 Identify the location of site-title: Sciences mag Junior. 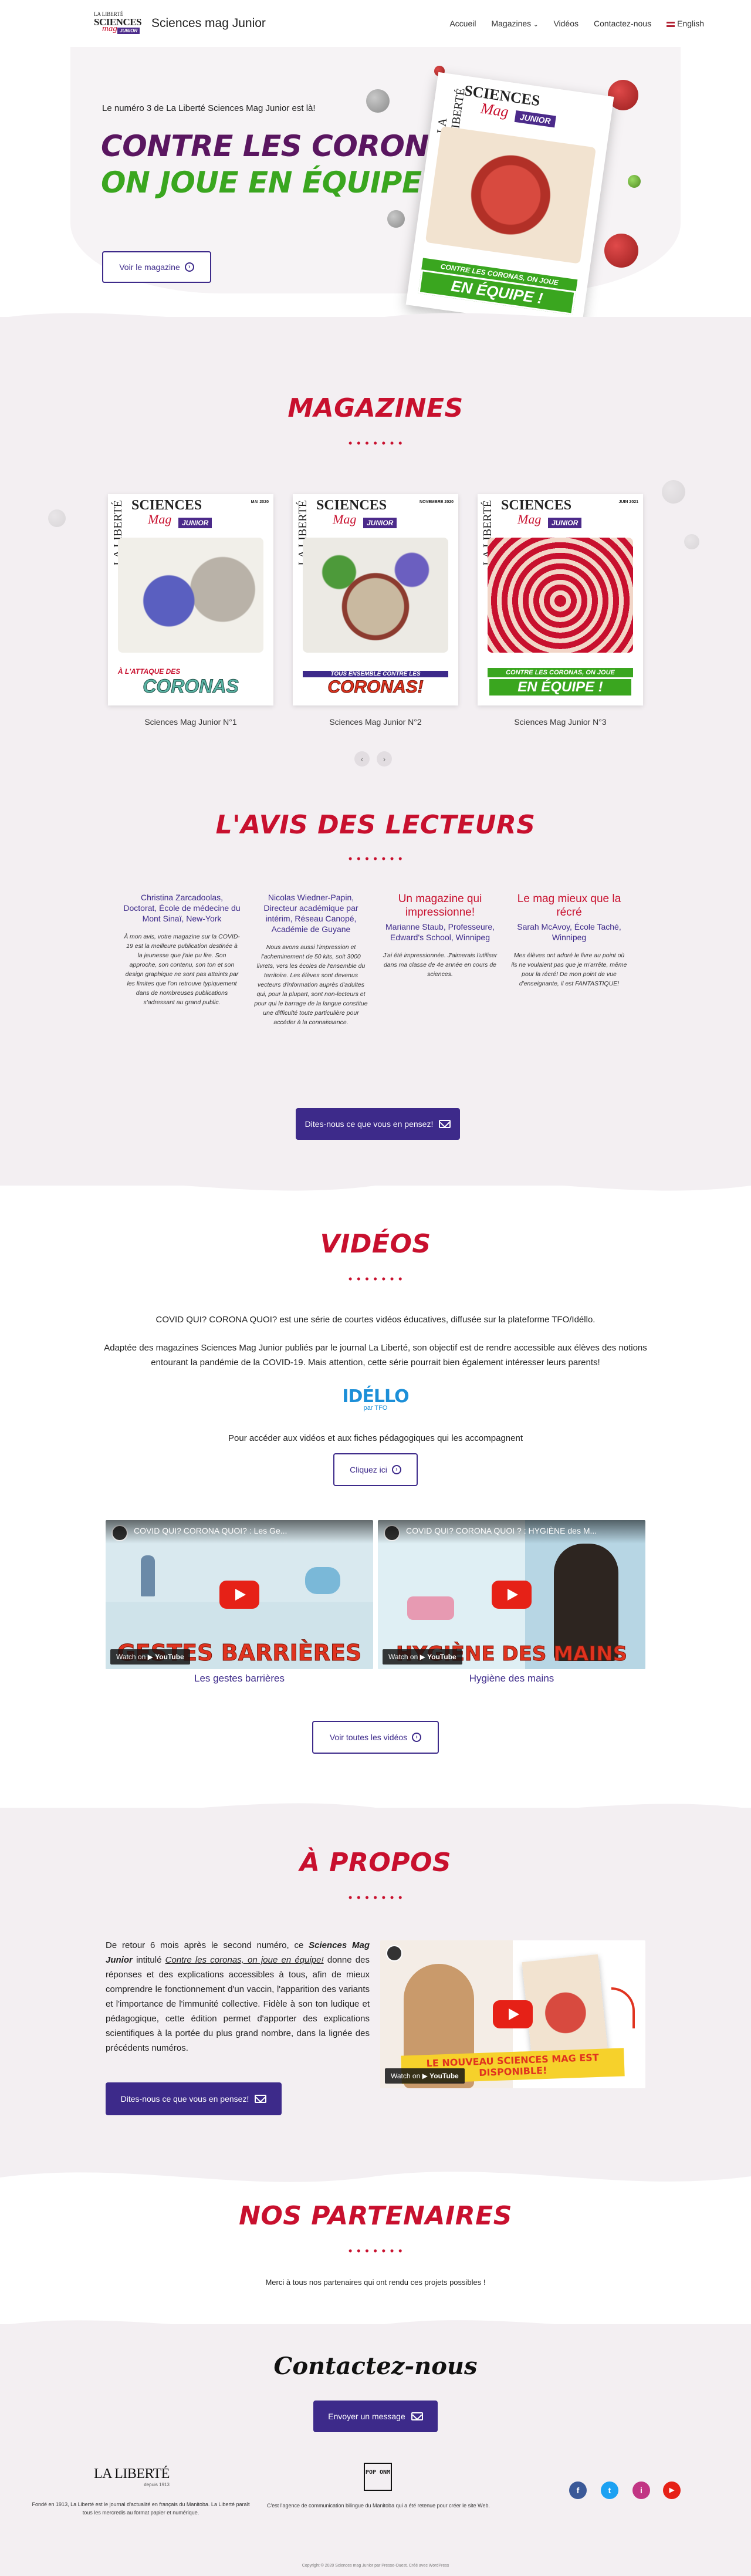
(208, 23).